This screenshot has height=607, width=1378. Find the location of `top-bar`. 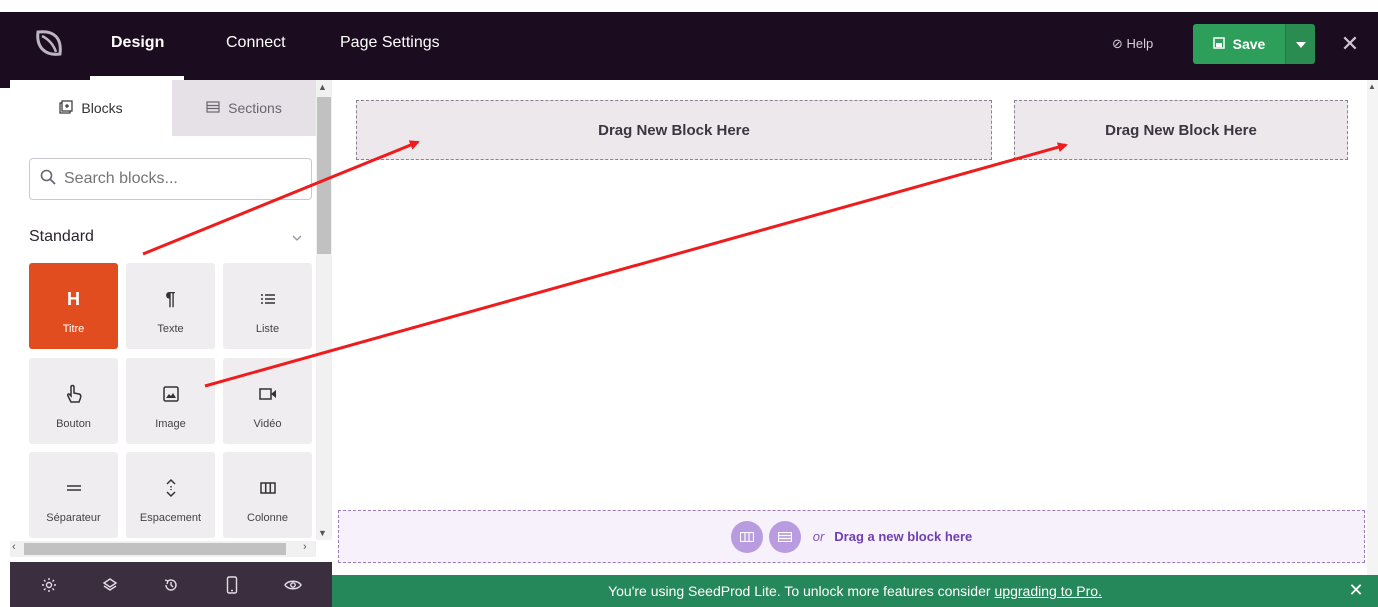

top-bar is located at coordinates (689, 44).